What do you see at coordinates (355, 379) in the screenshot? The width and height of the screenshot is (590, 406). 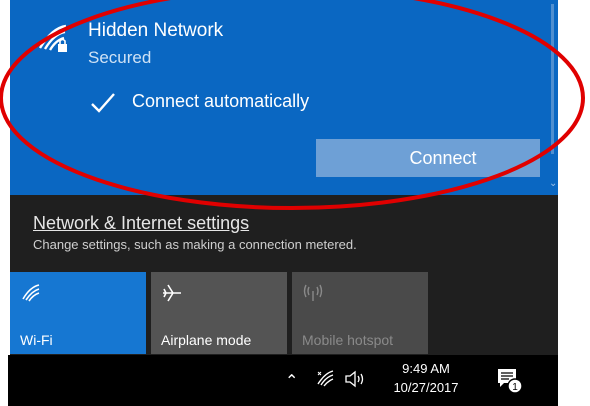 I see `volume-icon` at bounding box center [355, 379].